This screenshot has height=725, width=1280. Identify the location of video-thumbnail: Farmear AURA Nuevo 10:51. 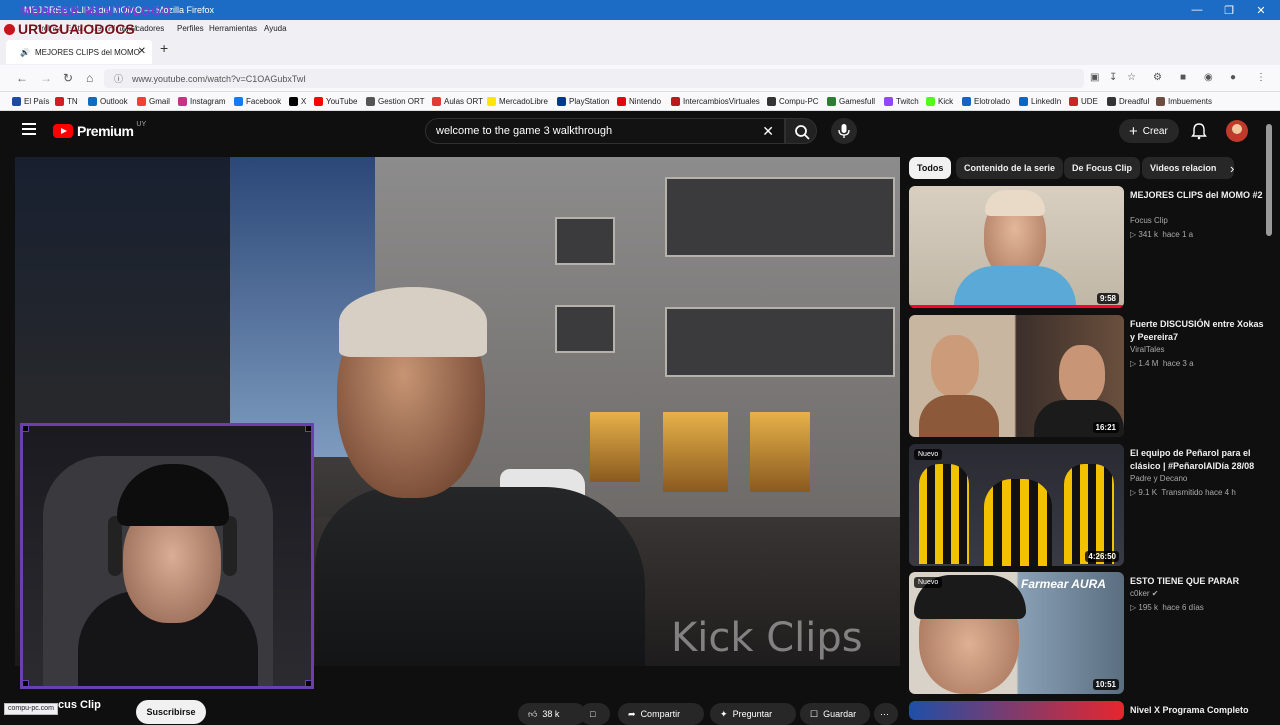
(1016, 633).